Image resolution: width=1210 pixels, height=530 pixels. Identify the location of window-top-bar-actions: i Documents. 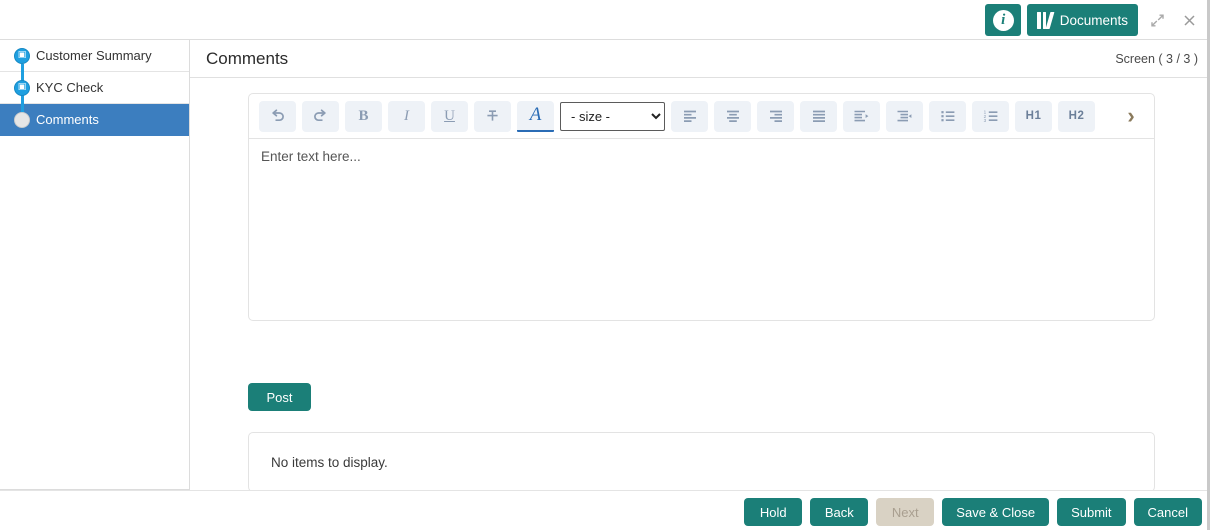
(1093, 20).